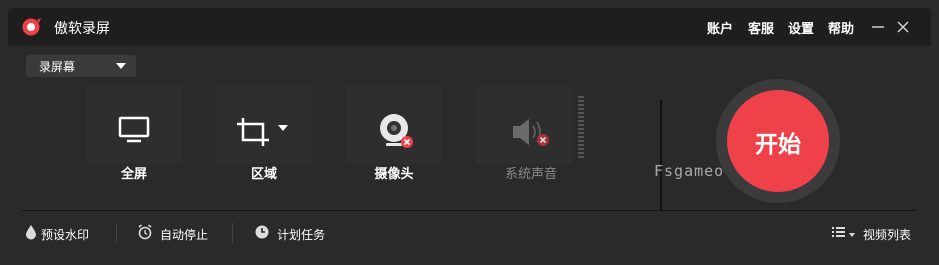  What do you see at coordinates (301, 234) in the screenshot?
I see `scheduled-task-button: 计划任务` at bounding box center [301, 234].